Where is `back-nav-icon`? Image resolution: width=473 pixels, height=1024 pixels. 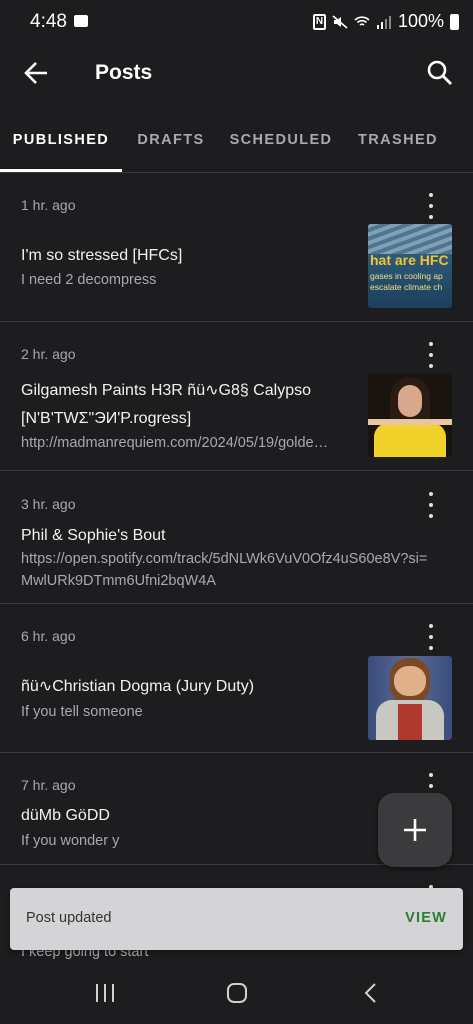 back-nav-icon is located at coordinates (371, 993).